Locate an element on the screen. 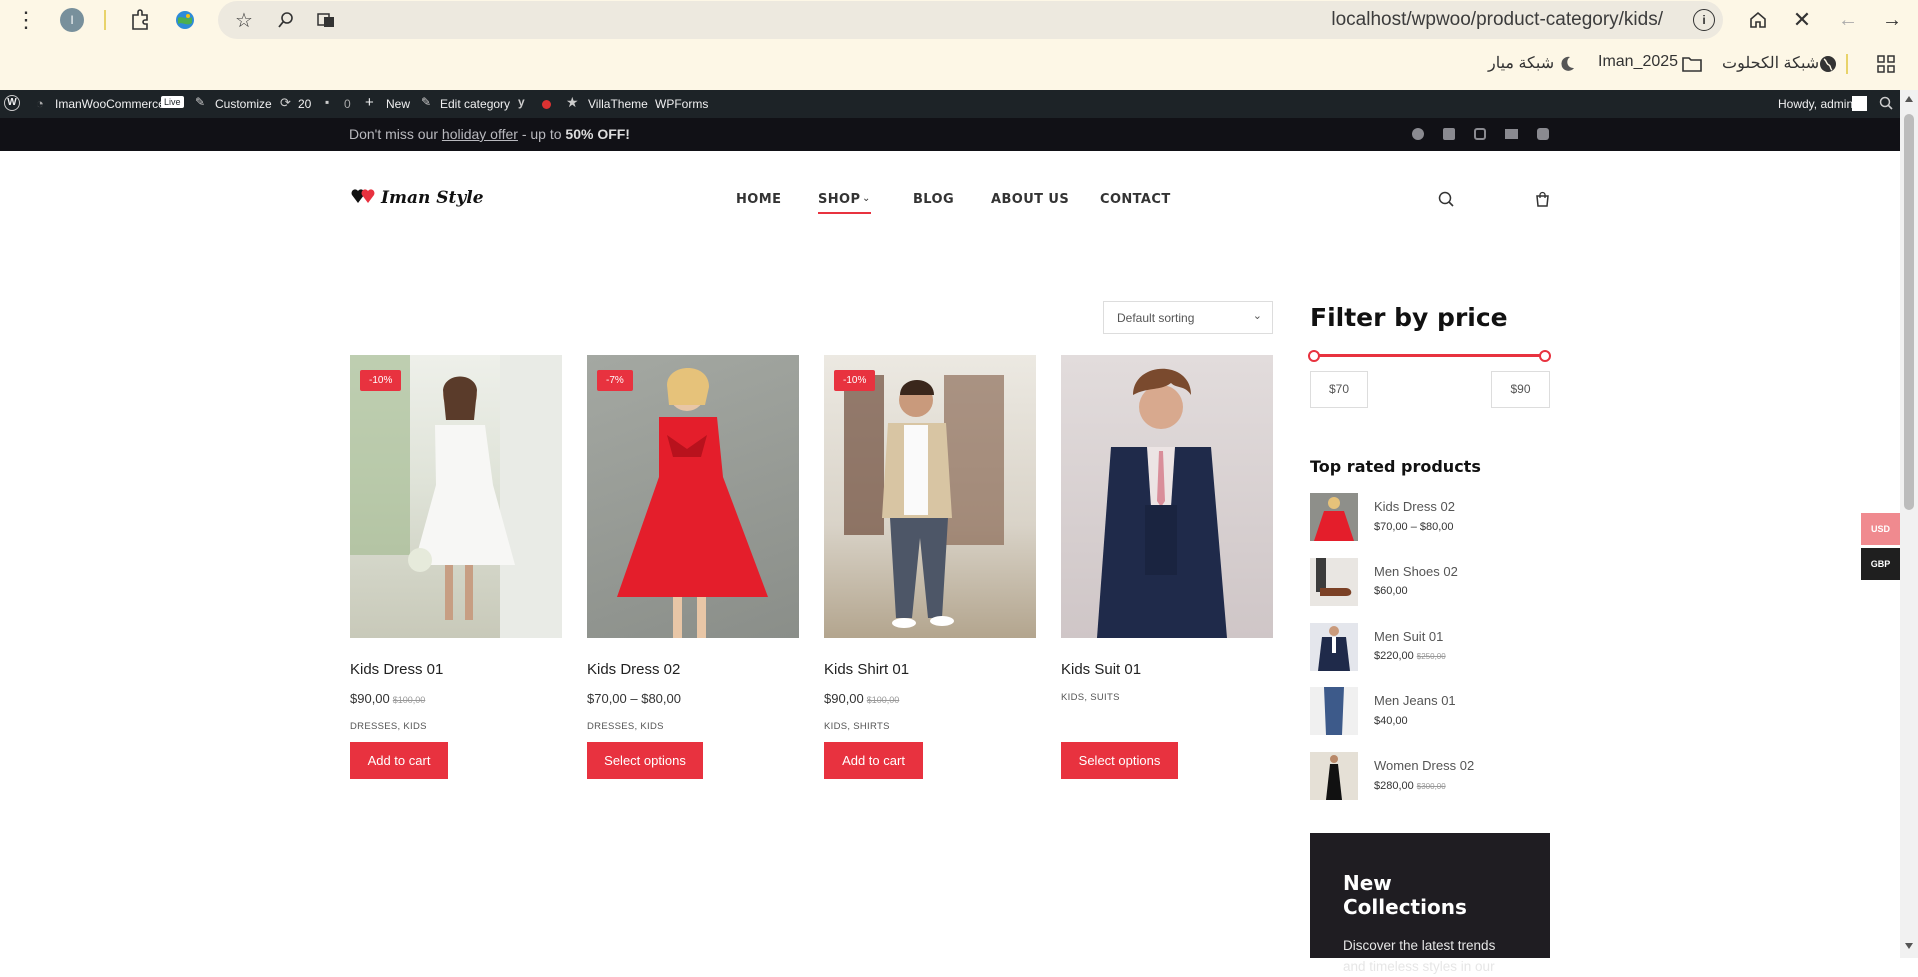 The width and height of the screenshot is (1918, 977). cart-icon is located at coordinates (1542, 201).